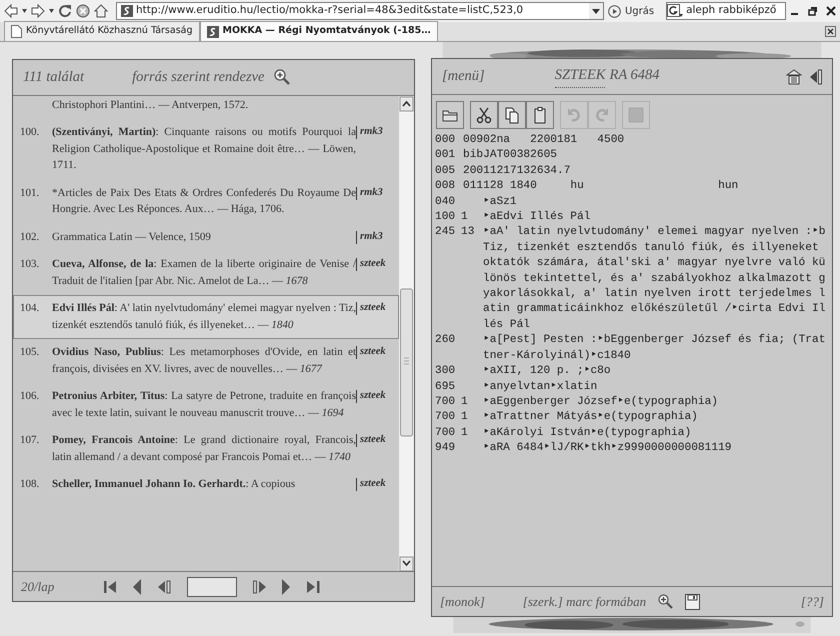  I want to click on result-text: (Szentiványi, Martin): Cinquante raisons ou motifs Pourquoi la Religion Catholique-Apostolique et Romaine doit être… — Löwen, 1711., so click(204, 149).